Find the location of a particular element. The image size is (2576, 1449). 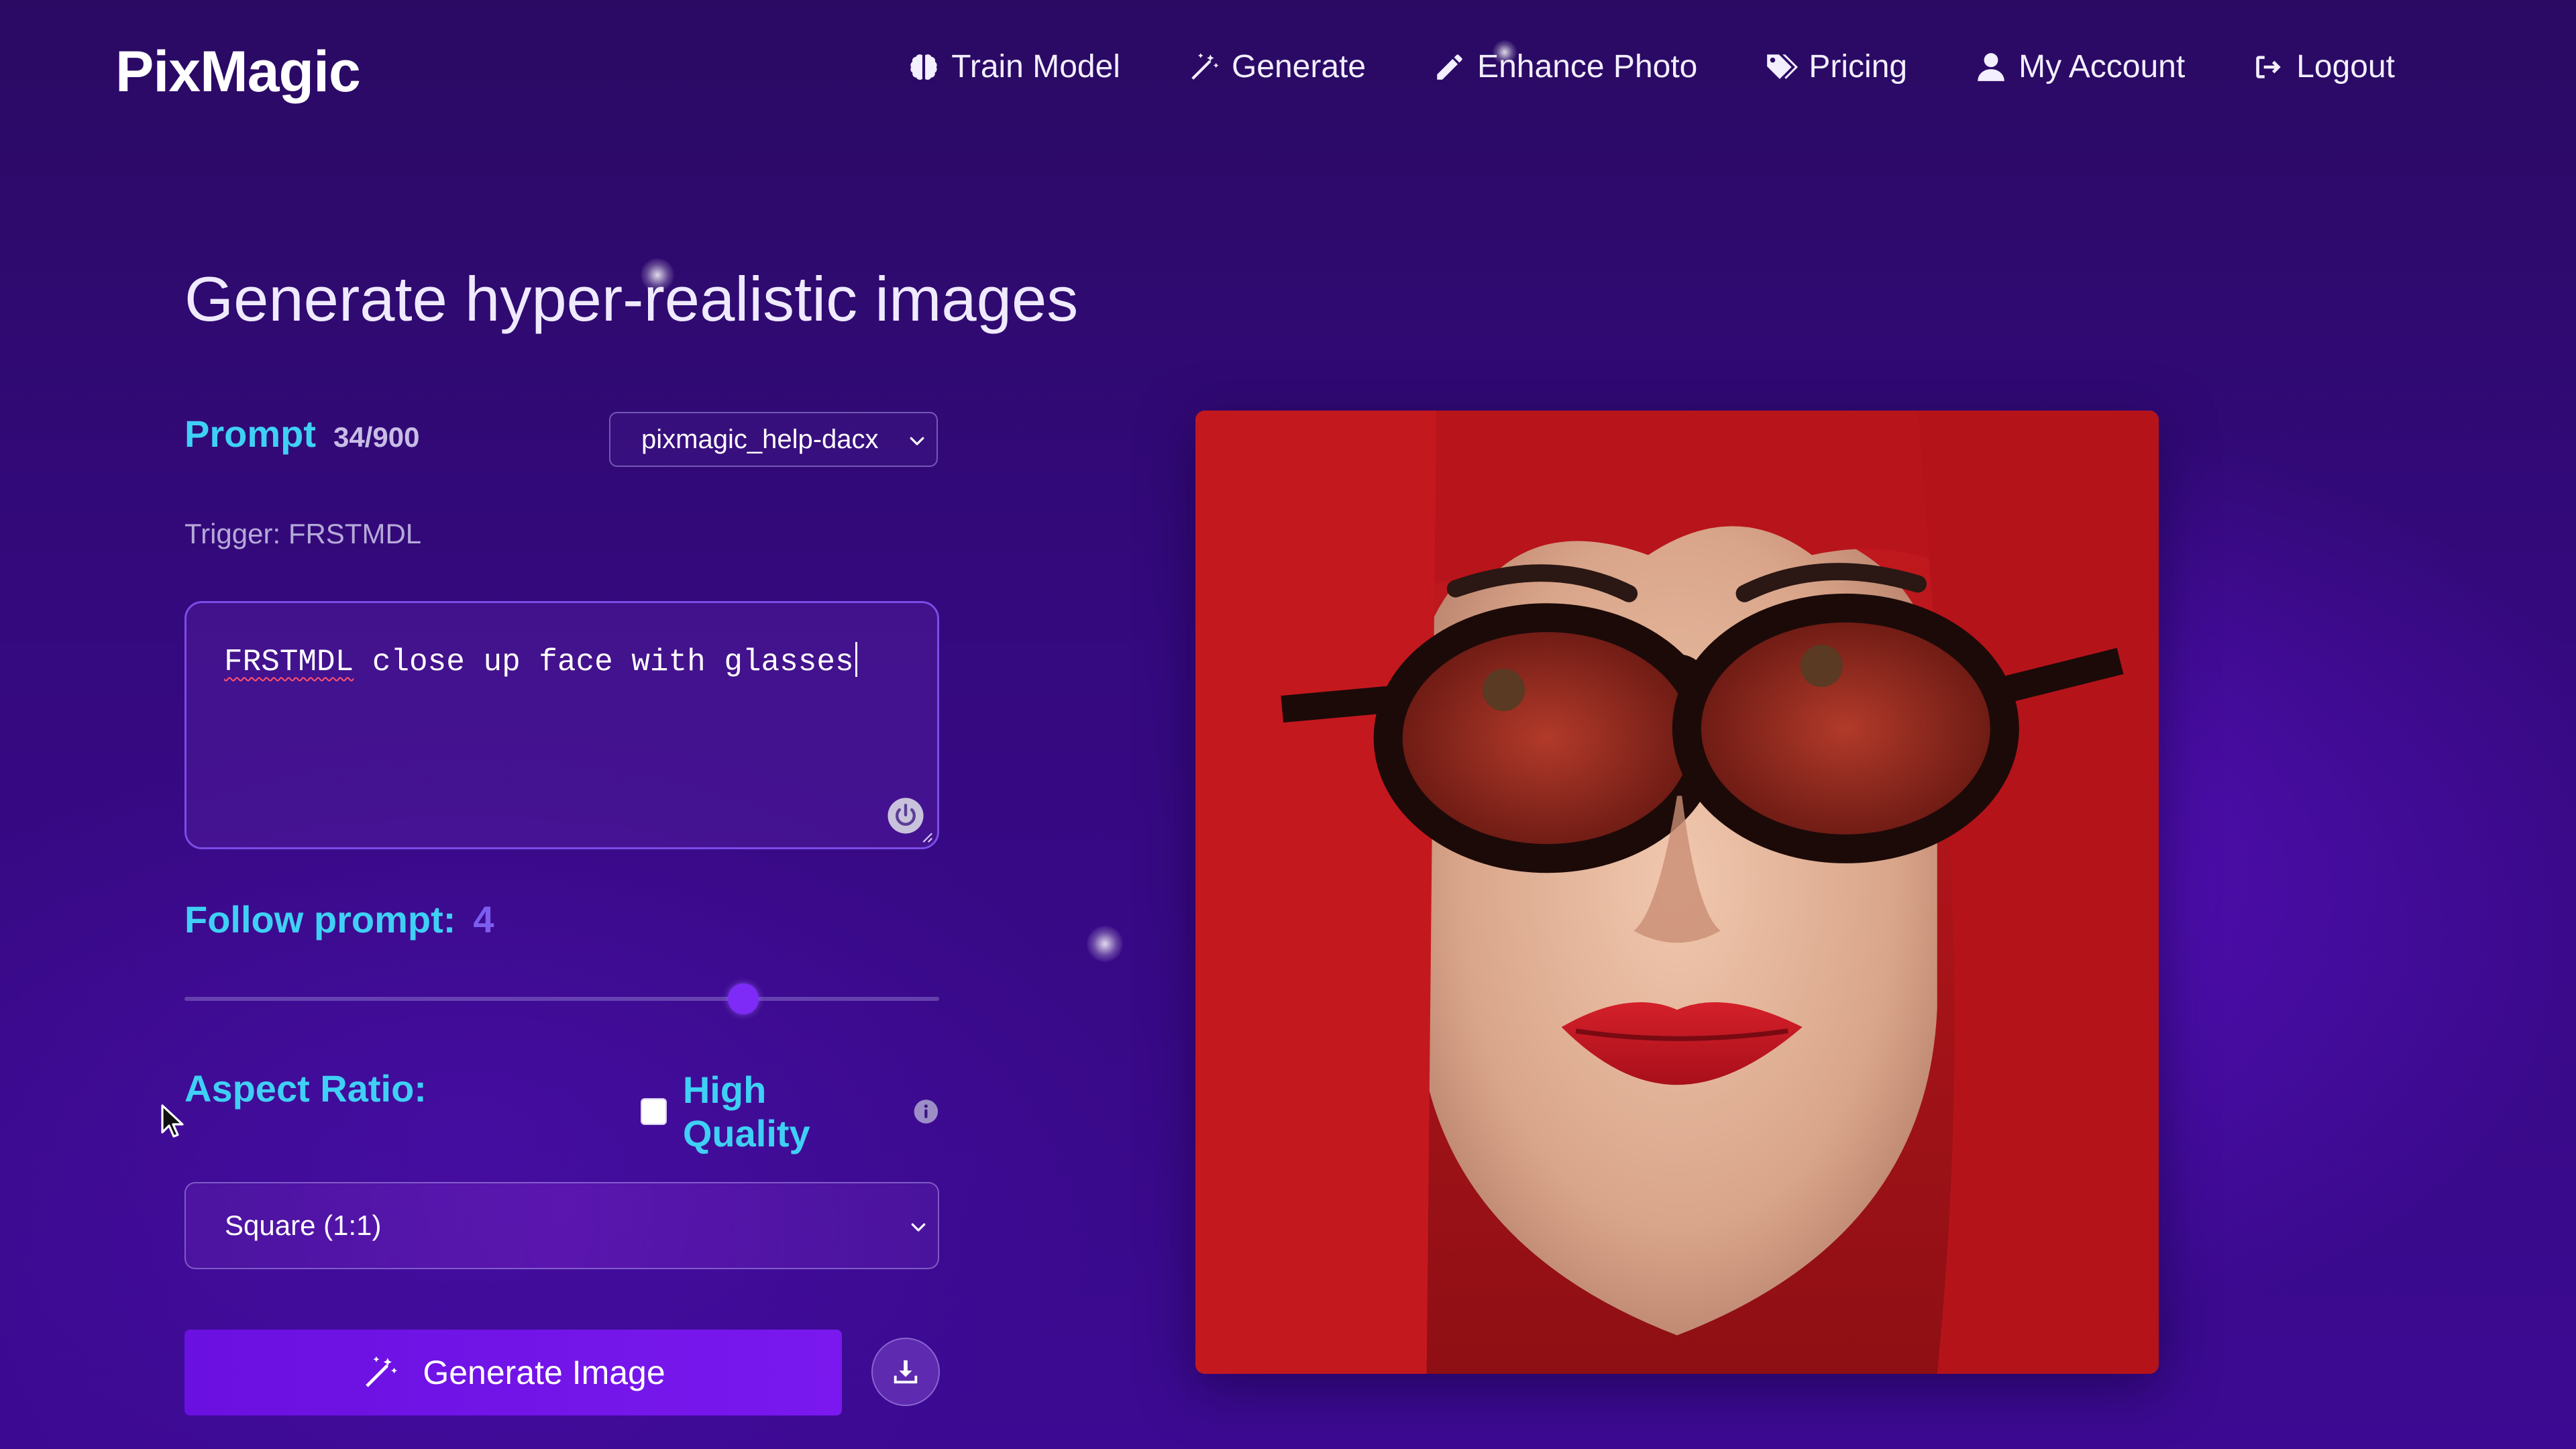

page-title: Generate hyper-realistic images is located at coordinates (631, 299).